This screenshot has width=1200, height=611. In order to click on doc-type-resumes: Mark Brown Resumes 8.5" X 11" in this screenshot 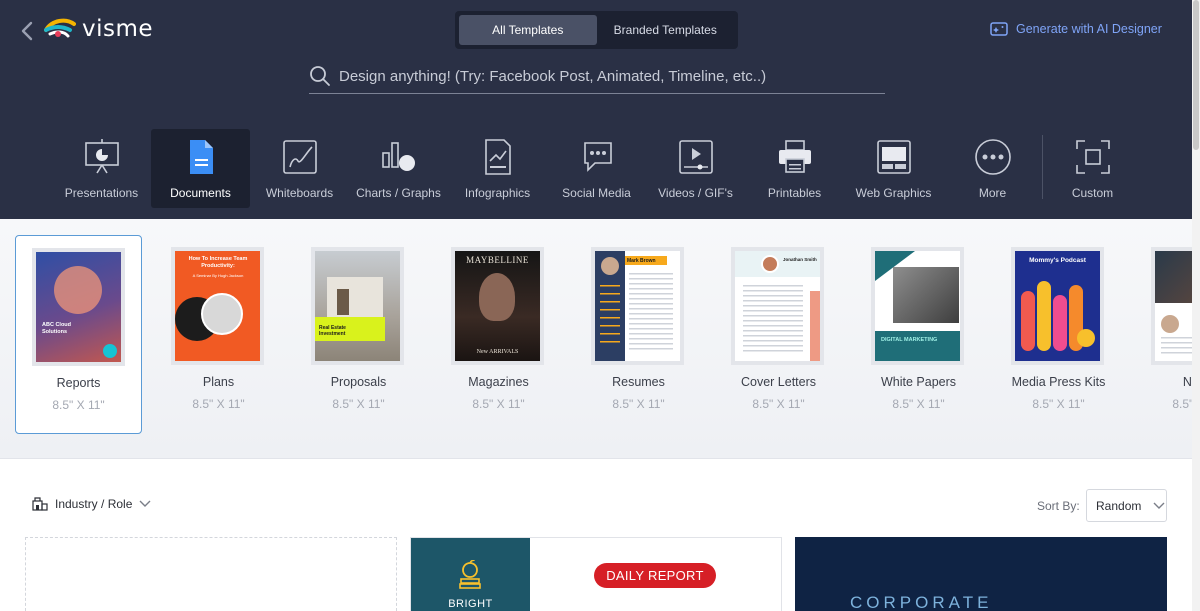, I will do `click(638, 334)`.